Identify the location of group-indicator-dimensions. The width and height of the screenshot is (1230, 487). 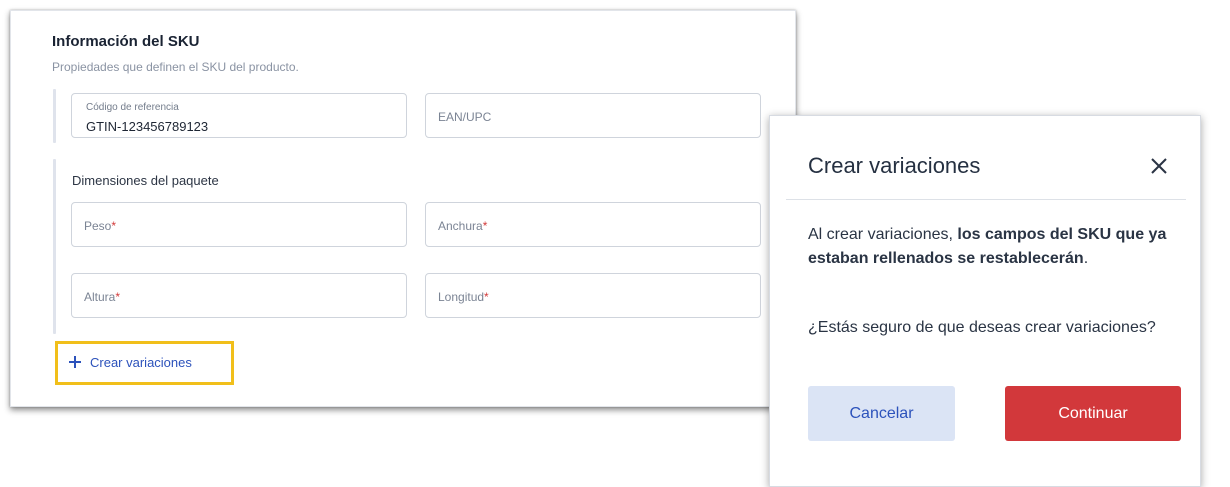
(54, 246).